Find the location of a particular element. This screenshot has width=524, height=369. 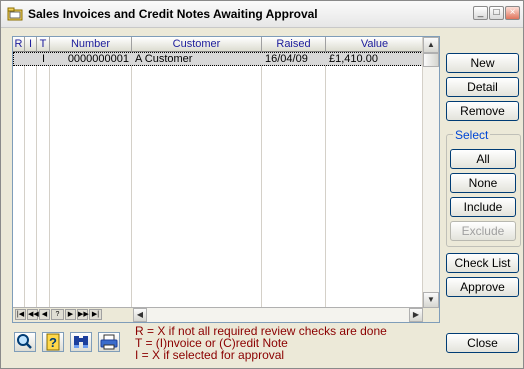

first-record-button: |◀ is located at coordinates (20, 314).